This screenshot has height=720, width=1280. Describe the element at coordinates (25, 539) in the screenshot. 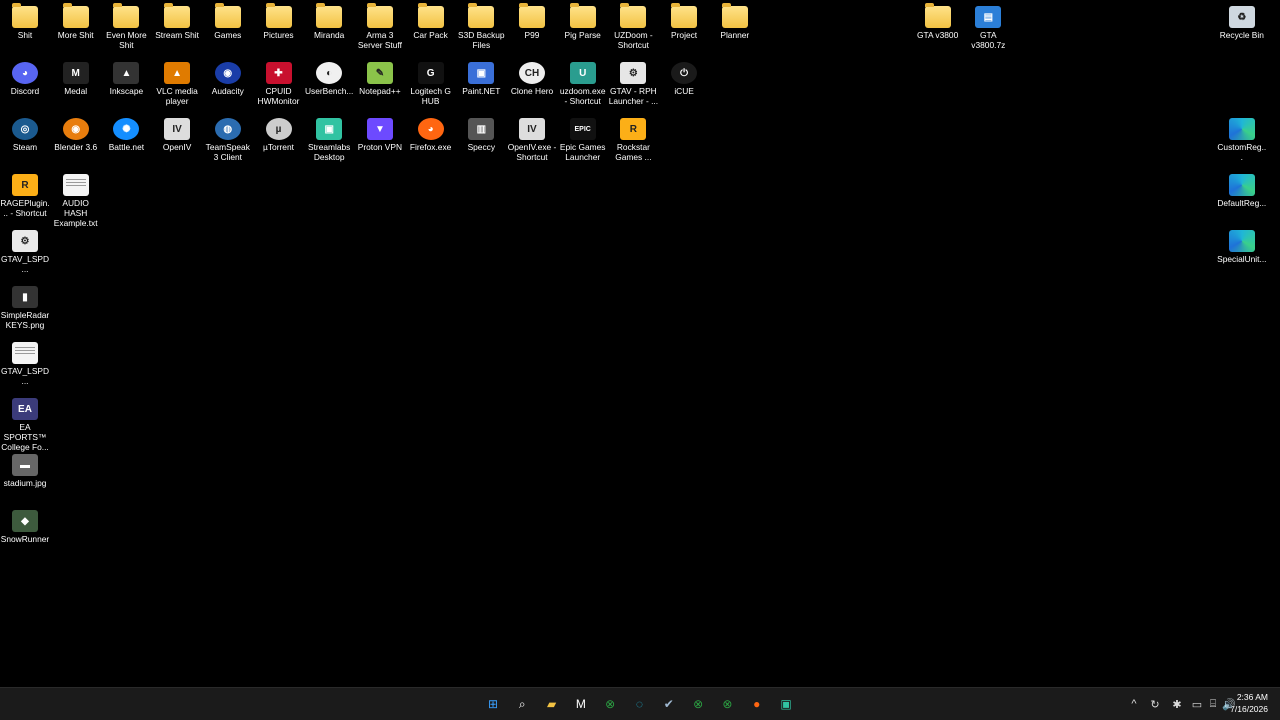

I see `desktop-icon-label: SnowRunner` at that location.